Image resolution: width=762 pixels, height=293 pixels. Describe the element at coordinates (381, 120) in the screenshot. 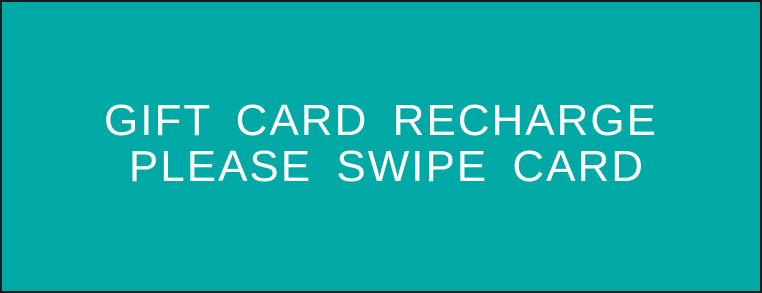

I see `message-title: GIFT CARD RECHARGE` at that location.